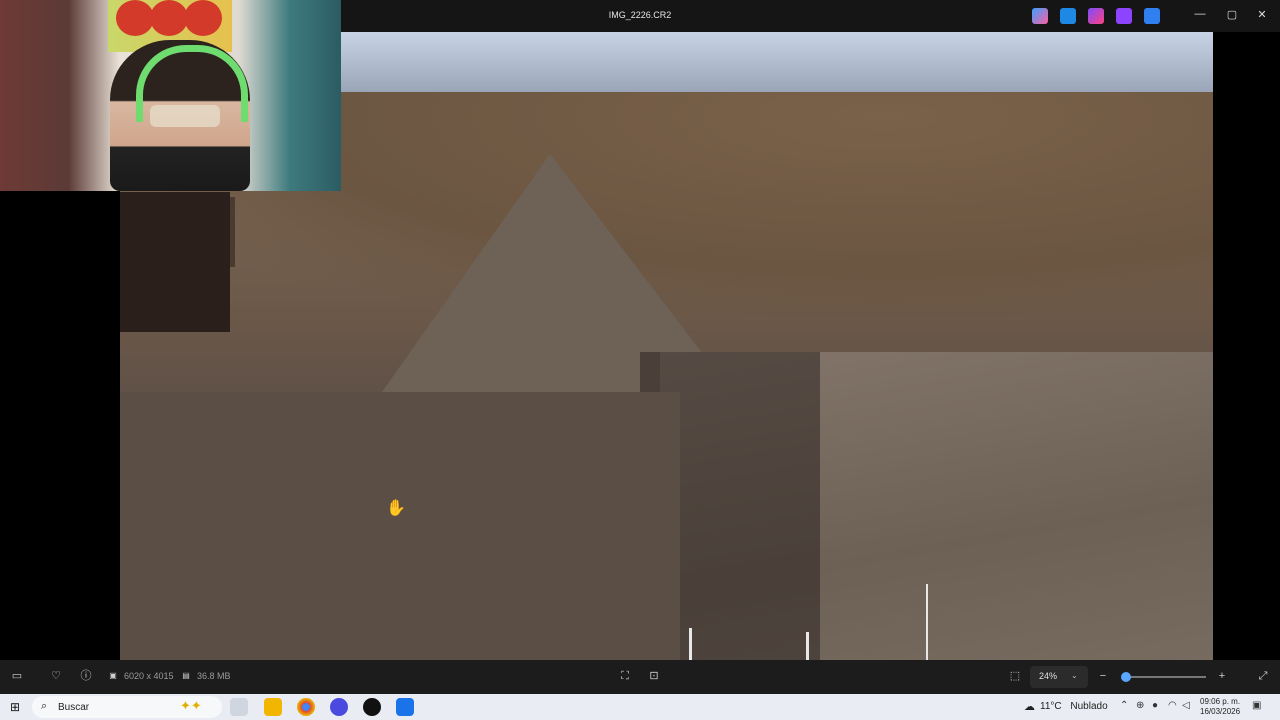  Describe the element at coordinates (191, 705) in the screenshot. I see `search-highlight-icon: ✦✦` at that location.